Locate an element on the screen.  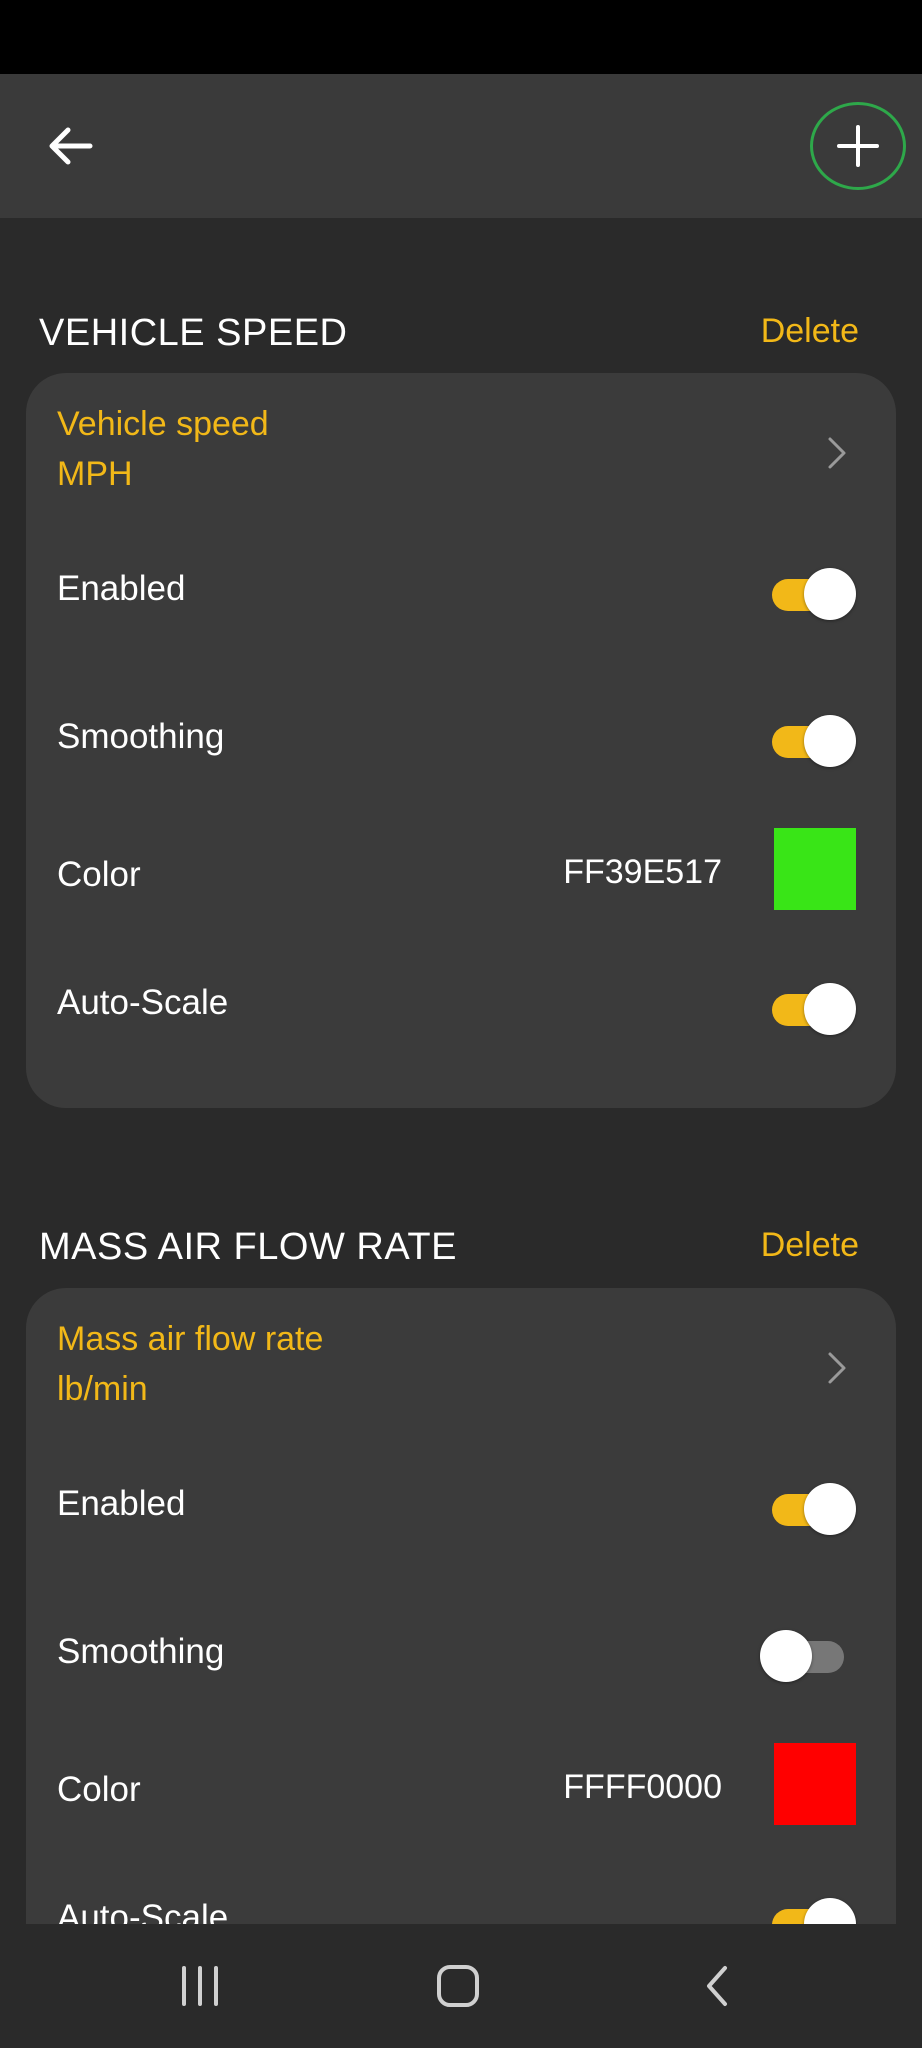
plus-icon is located at coordinates (858, 146).